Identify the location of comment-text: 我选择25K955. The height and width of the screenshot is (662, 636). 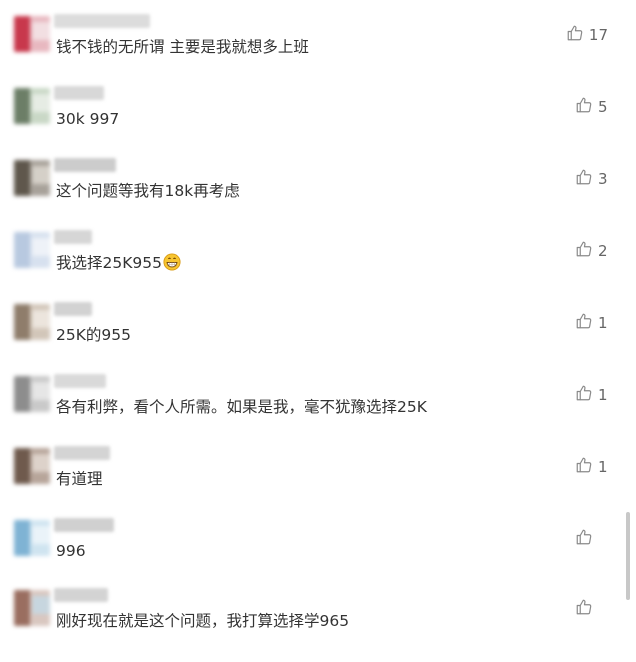
(118, 263).